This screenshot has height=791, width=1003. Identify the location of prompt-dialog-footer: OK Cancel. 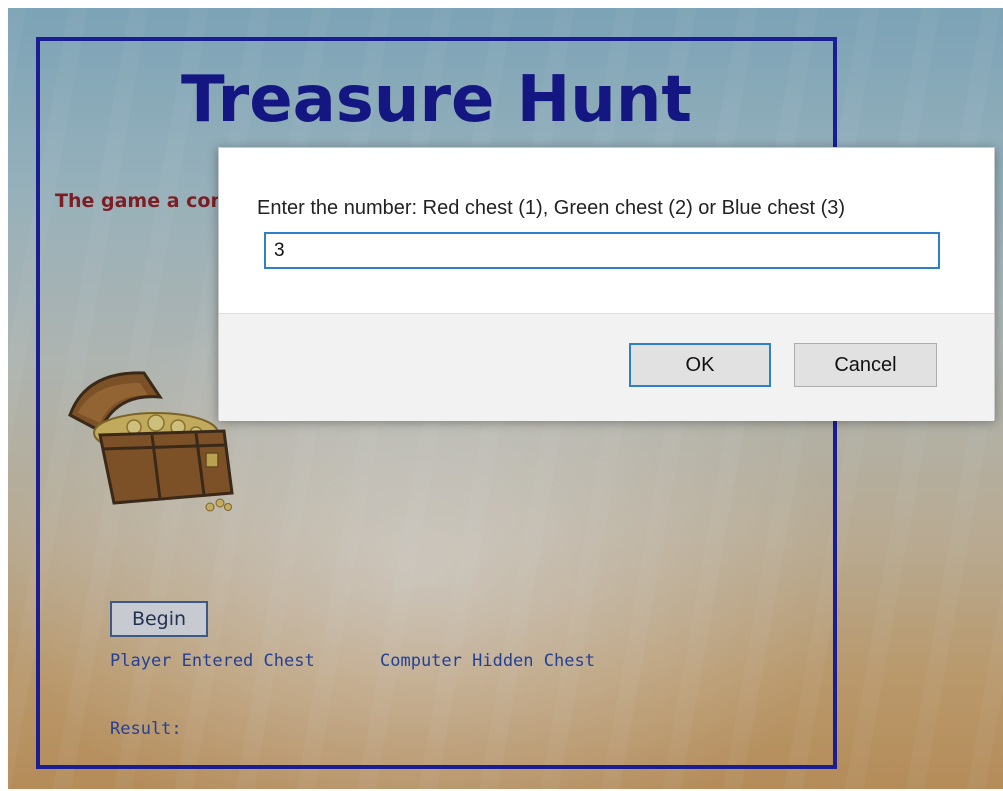
(606, 367).